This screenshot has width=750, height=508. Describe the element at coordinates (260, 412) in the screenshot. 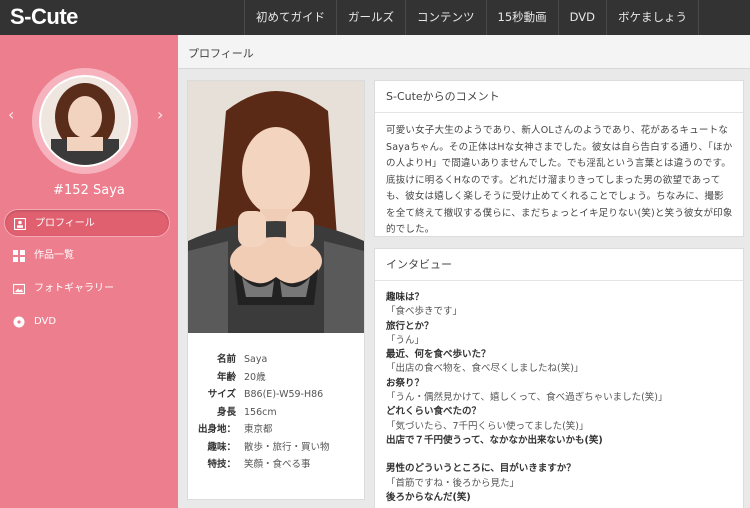

I see `spec-value: 156cm` at that location.